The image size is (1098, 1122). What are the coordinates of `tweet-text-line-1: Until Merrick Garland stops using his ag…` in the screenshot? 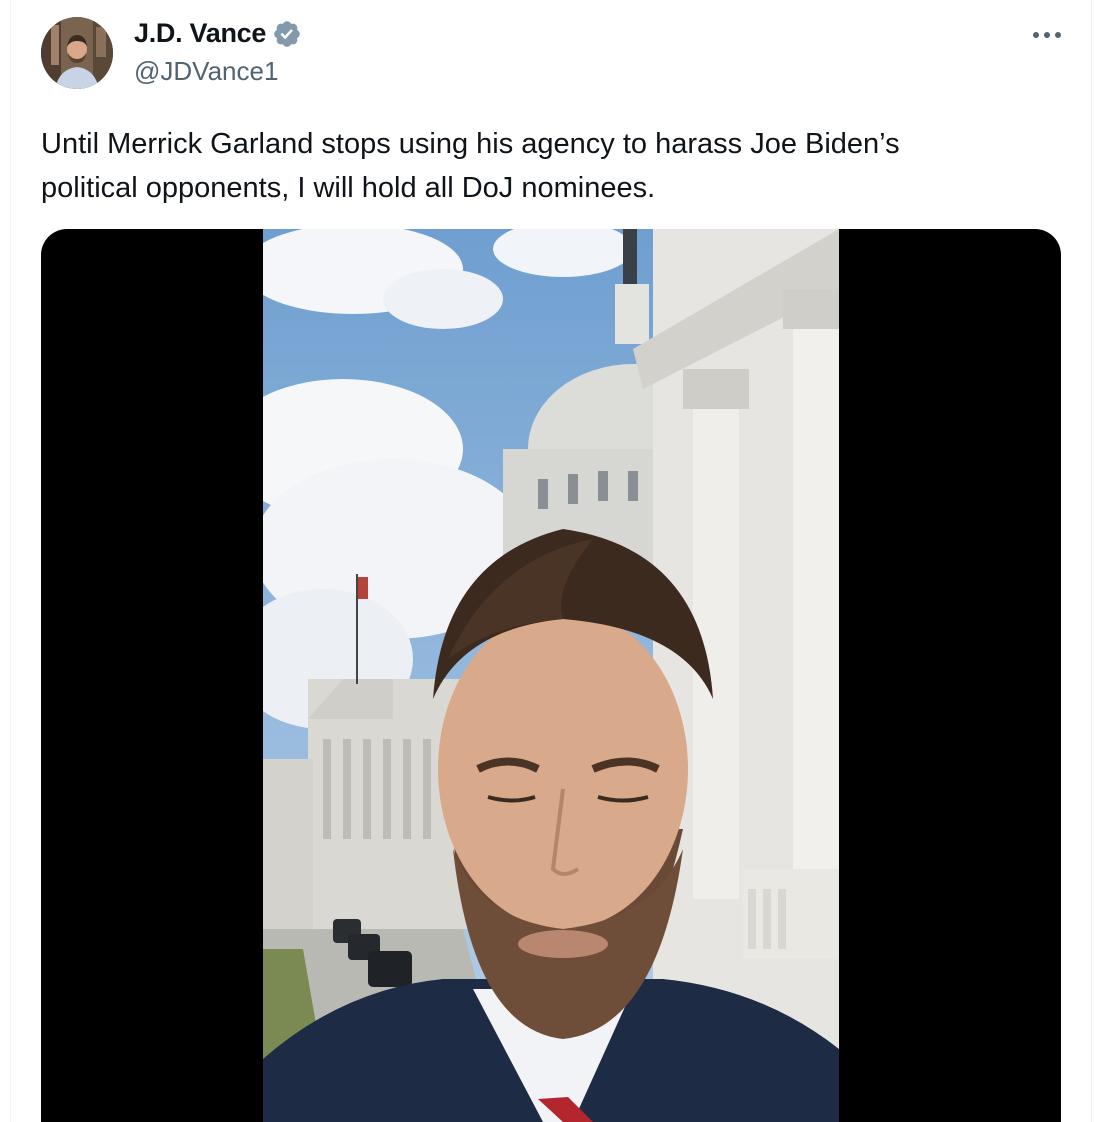 It's located at (470, 144).